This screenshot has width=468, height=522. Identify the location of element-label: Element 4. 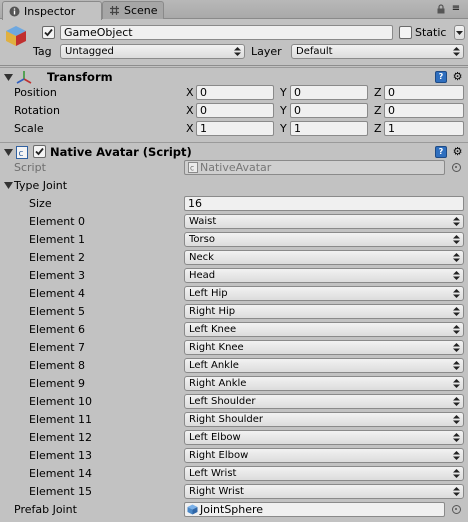
(57, 293).